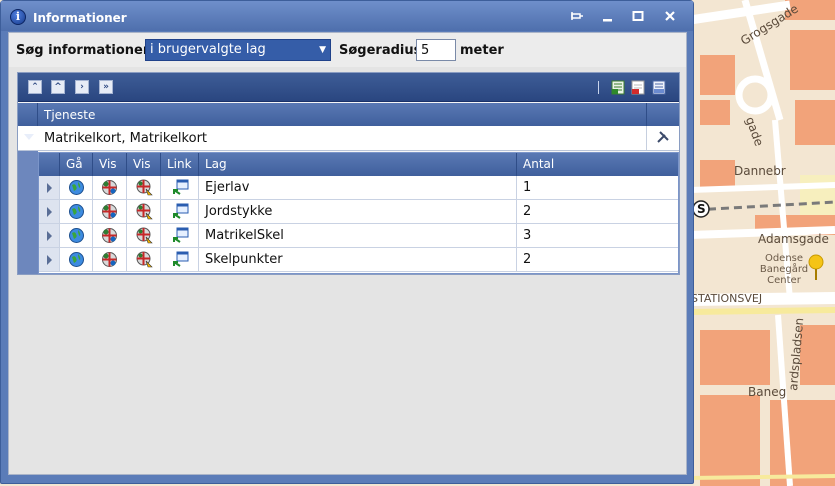 Image resolution: width=835 pixels, height=486 pixels. Describe the element at coordinates (29, 137) in the screenshot. I see `collapse-toggle-icon` at that location.